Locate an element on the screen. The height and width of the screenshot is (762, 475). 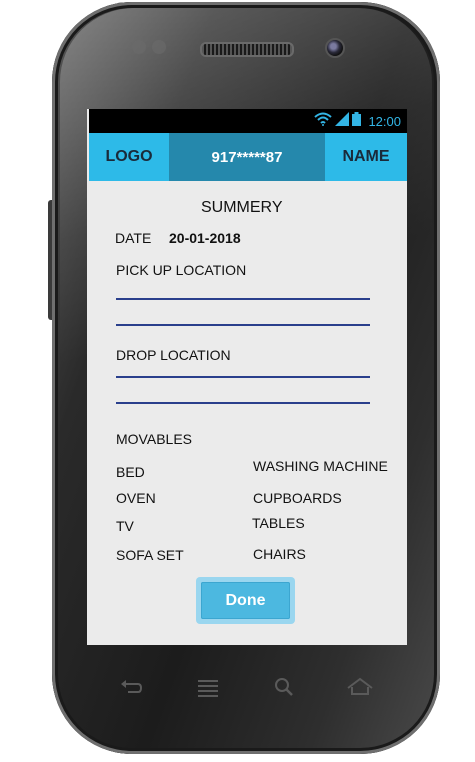
logo: LOGO is located at coordinates (129, 157).